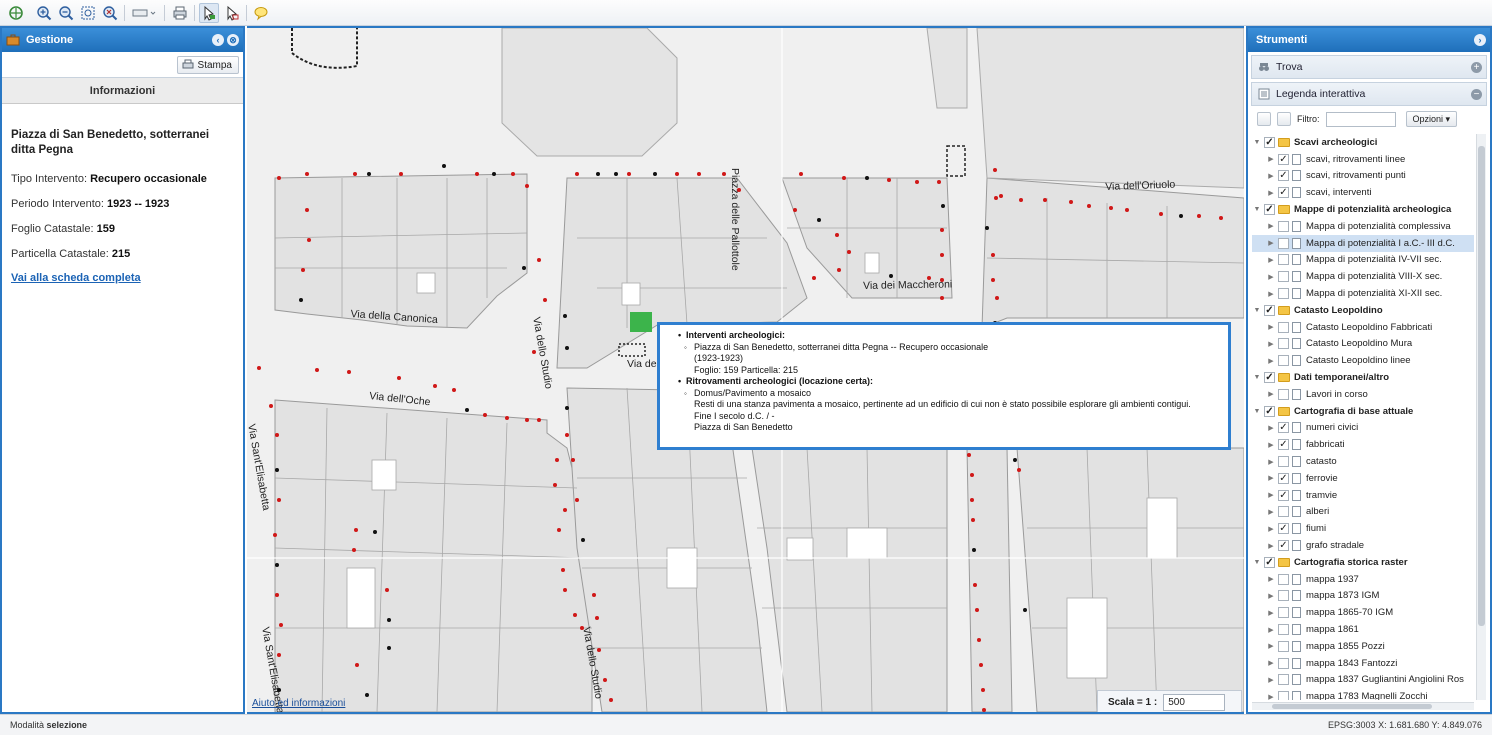 Image resolution: width=1492 pixels, height=735 pixels. Describe the element at coordinates (1363, 159) in the screenshot. I see `layer-item: ▶ ✓ scavi, ritrovamenti linee` at that location.